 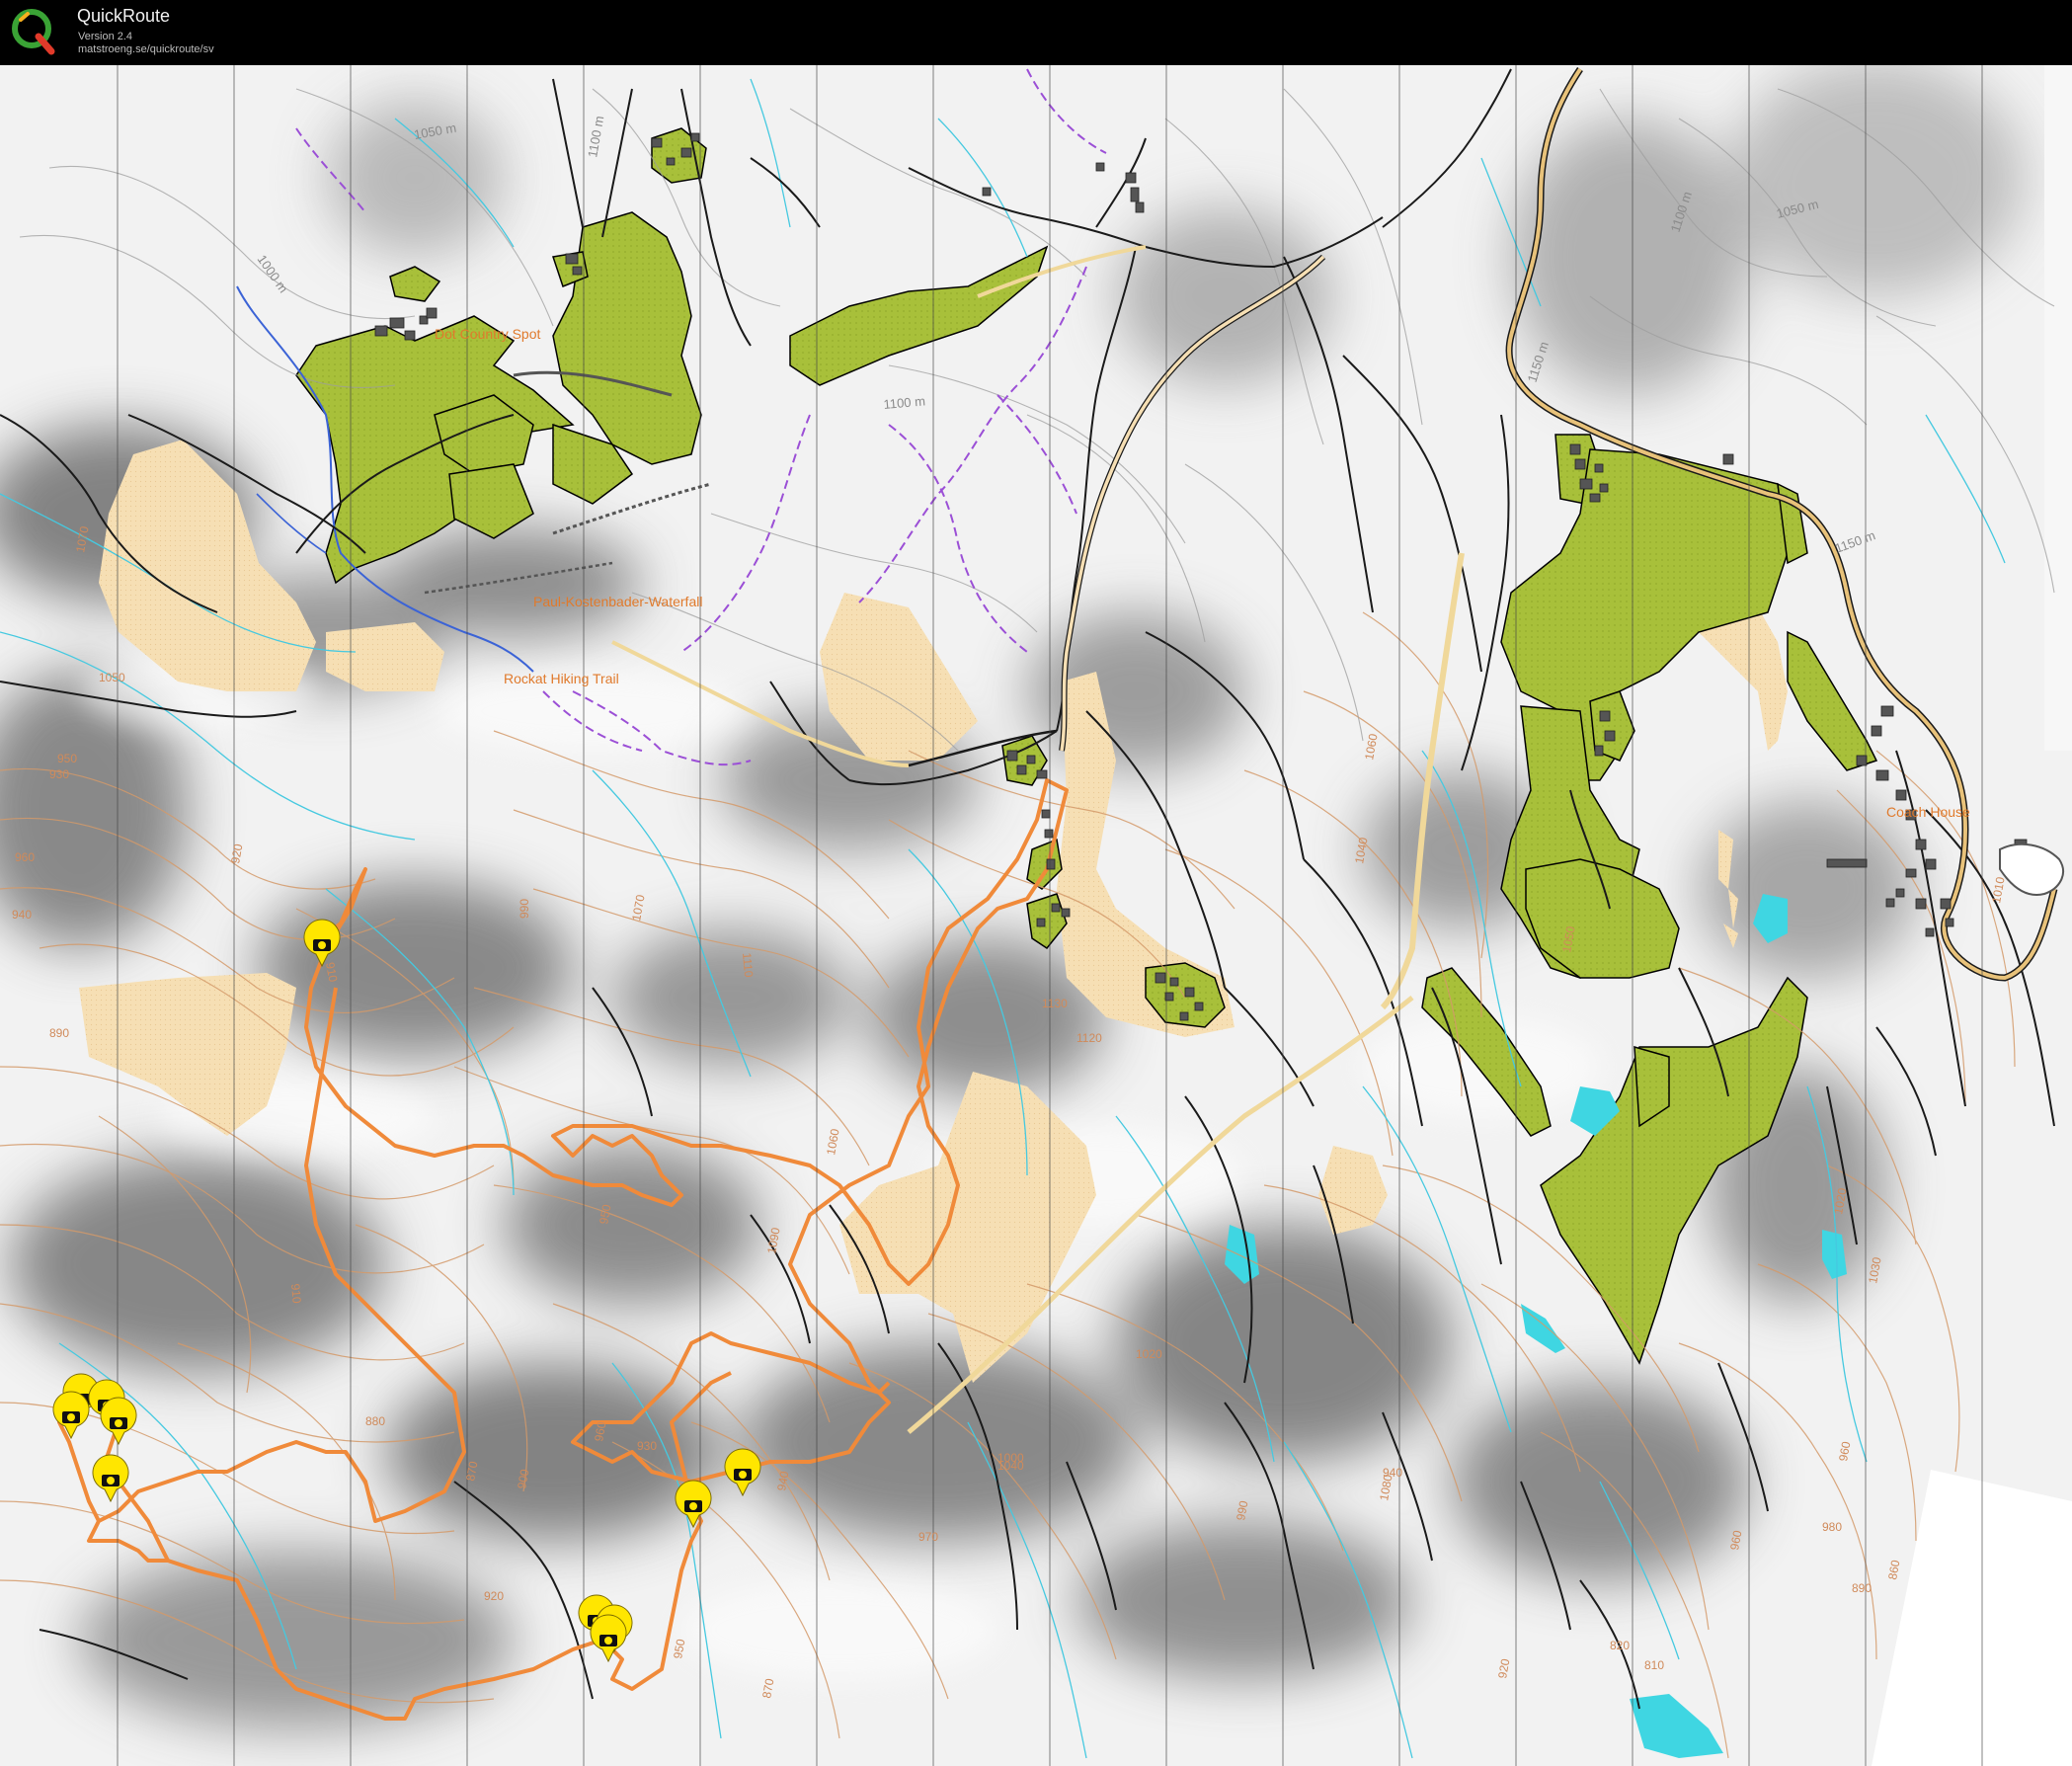 I want to click on app-version: Version 2.4, so click(x=105, y=36).